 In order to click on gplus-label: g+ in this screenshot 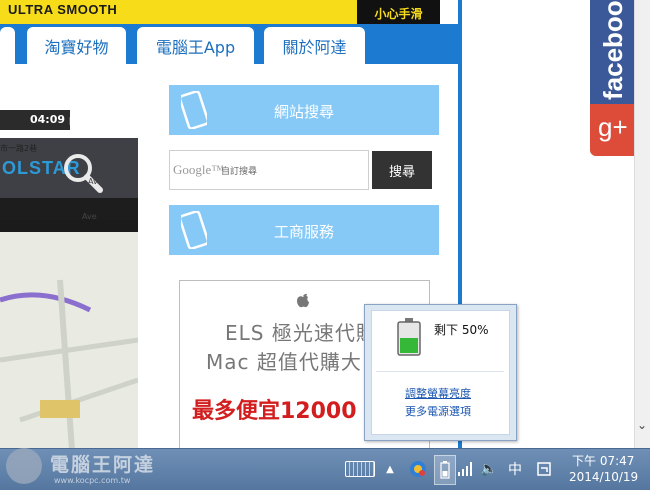, I will do `click(613, 127)`.